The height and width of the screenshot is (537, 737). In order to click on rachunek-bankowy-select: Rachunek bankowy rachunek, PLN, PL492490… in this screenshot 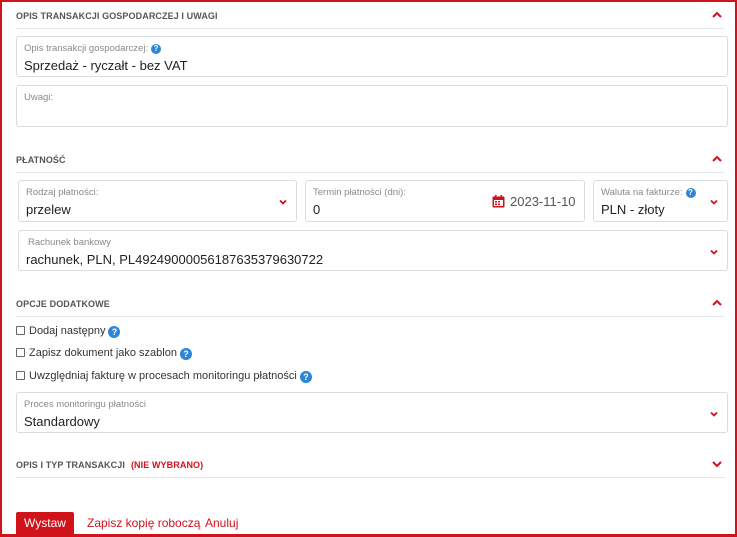, I will do `click(373, 250)`.